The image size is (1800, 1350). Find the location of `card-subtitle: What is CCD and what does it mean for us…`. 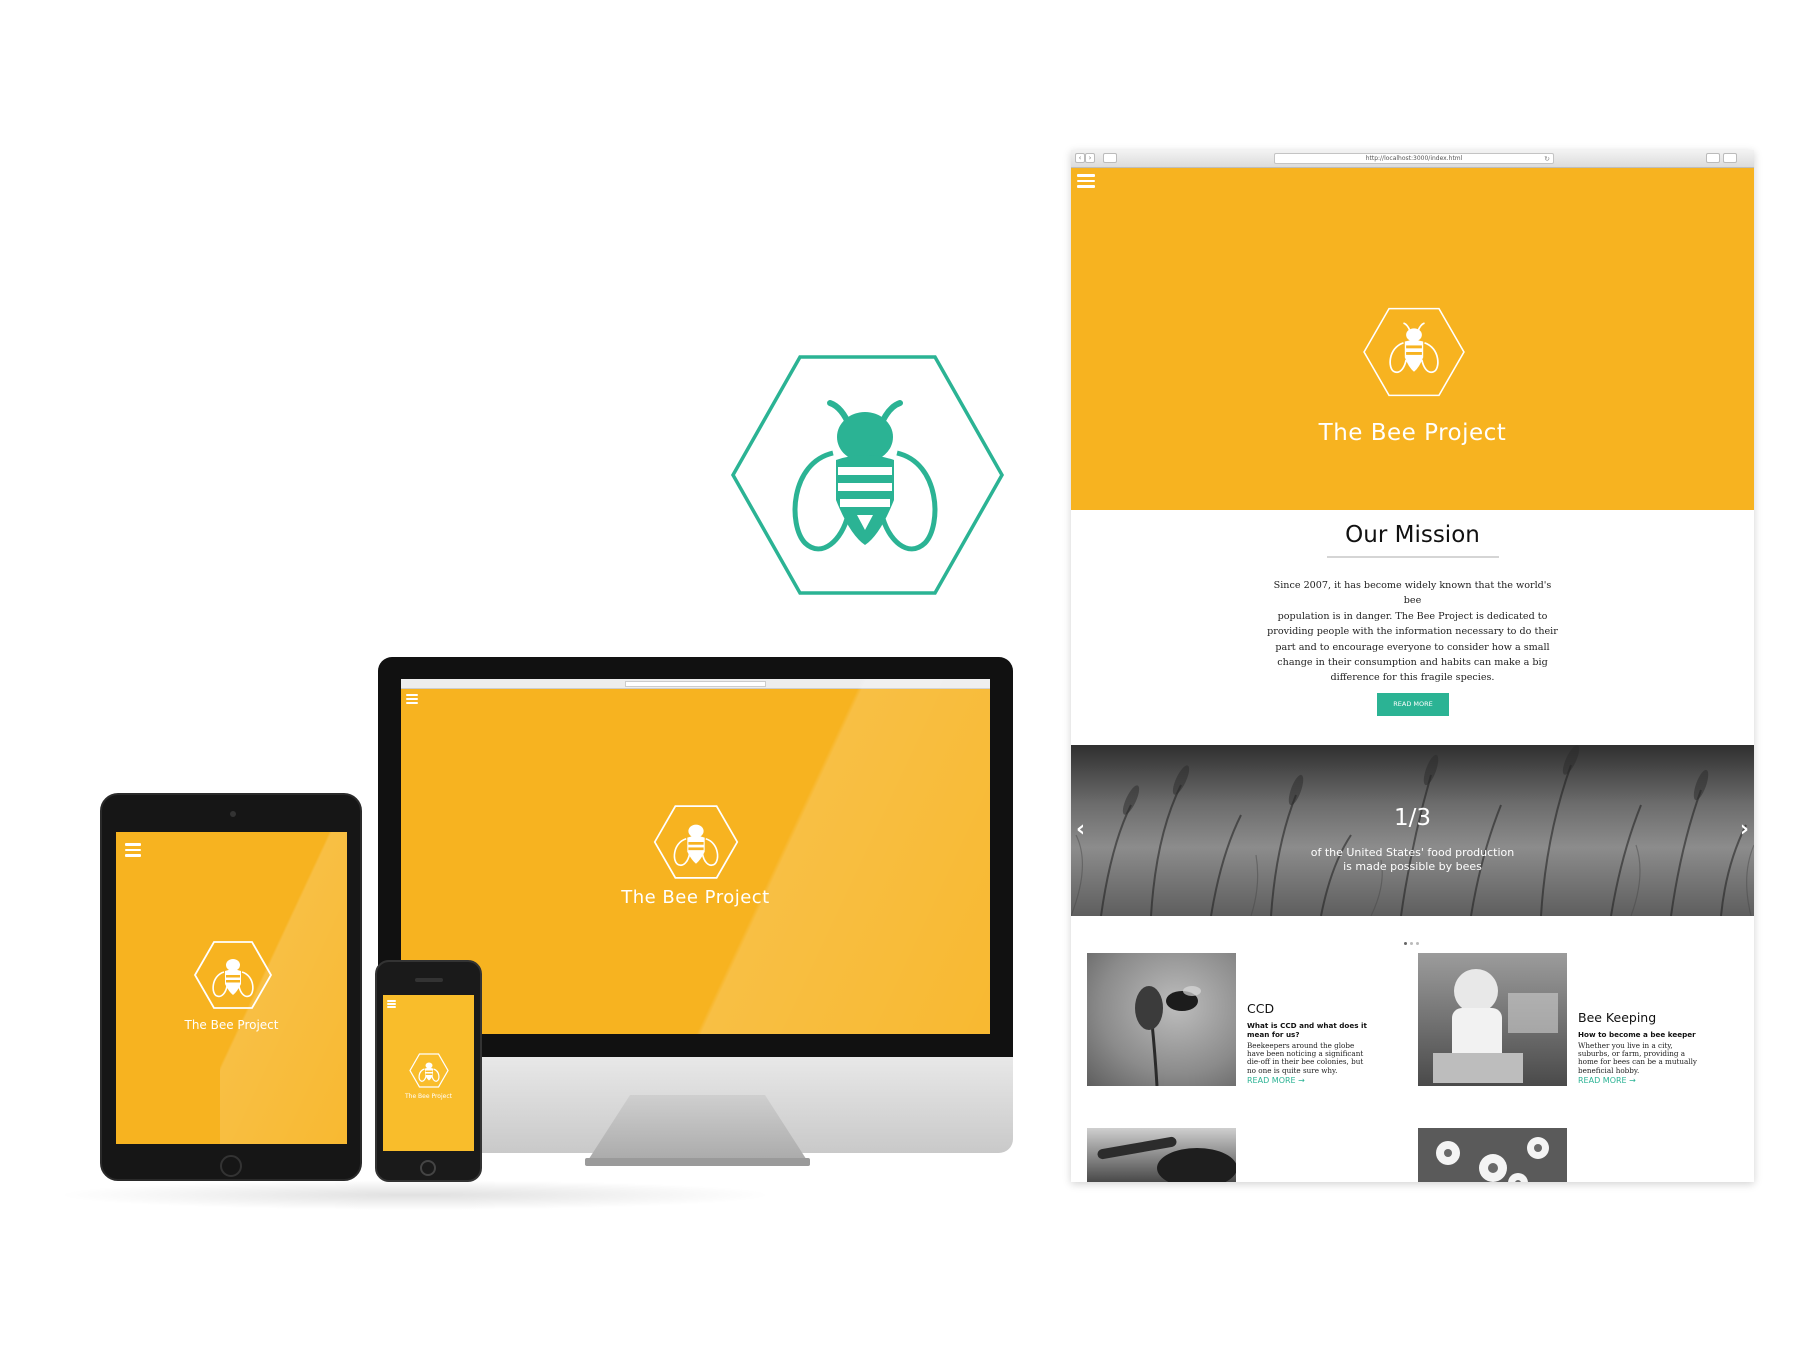

card-subtitle: What is CCD and what does it mean for us… is located at coordinates (1307, 1030).